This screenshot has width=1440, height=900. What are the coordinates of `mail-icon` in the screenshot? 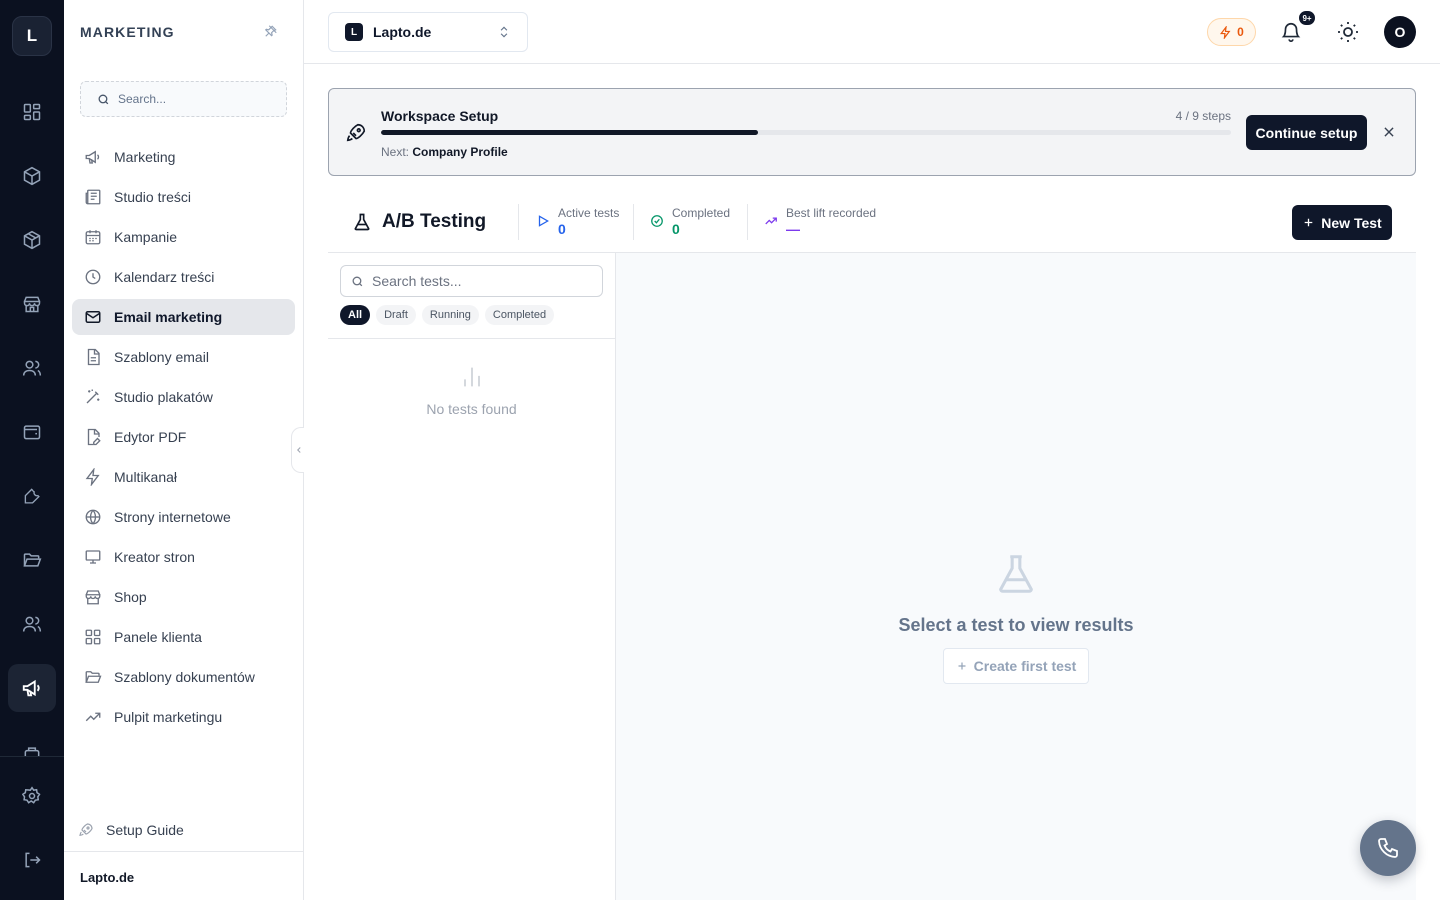 It's located at (93, 317).